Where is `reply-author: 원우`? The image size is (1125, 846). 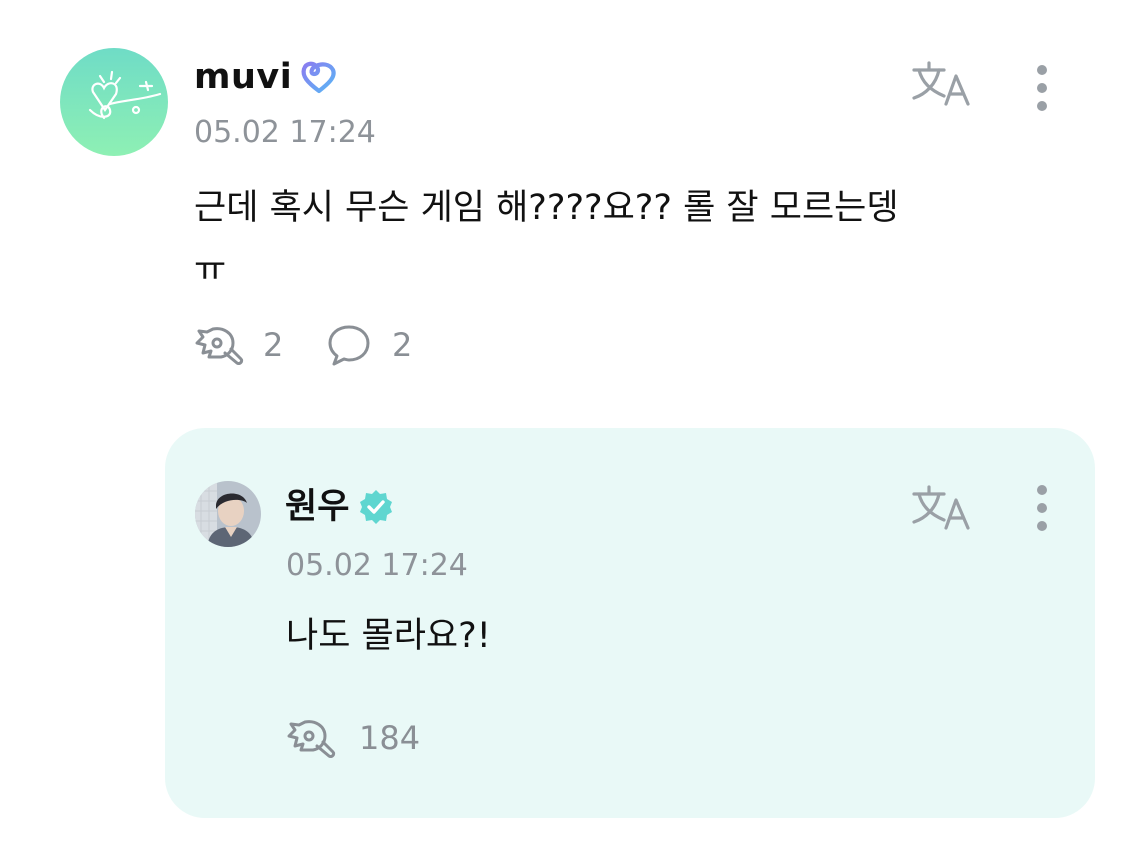 reply-author: 원우 is located at coordinates (340, 507).